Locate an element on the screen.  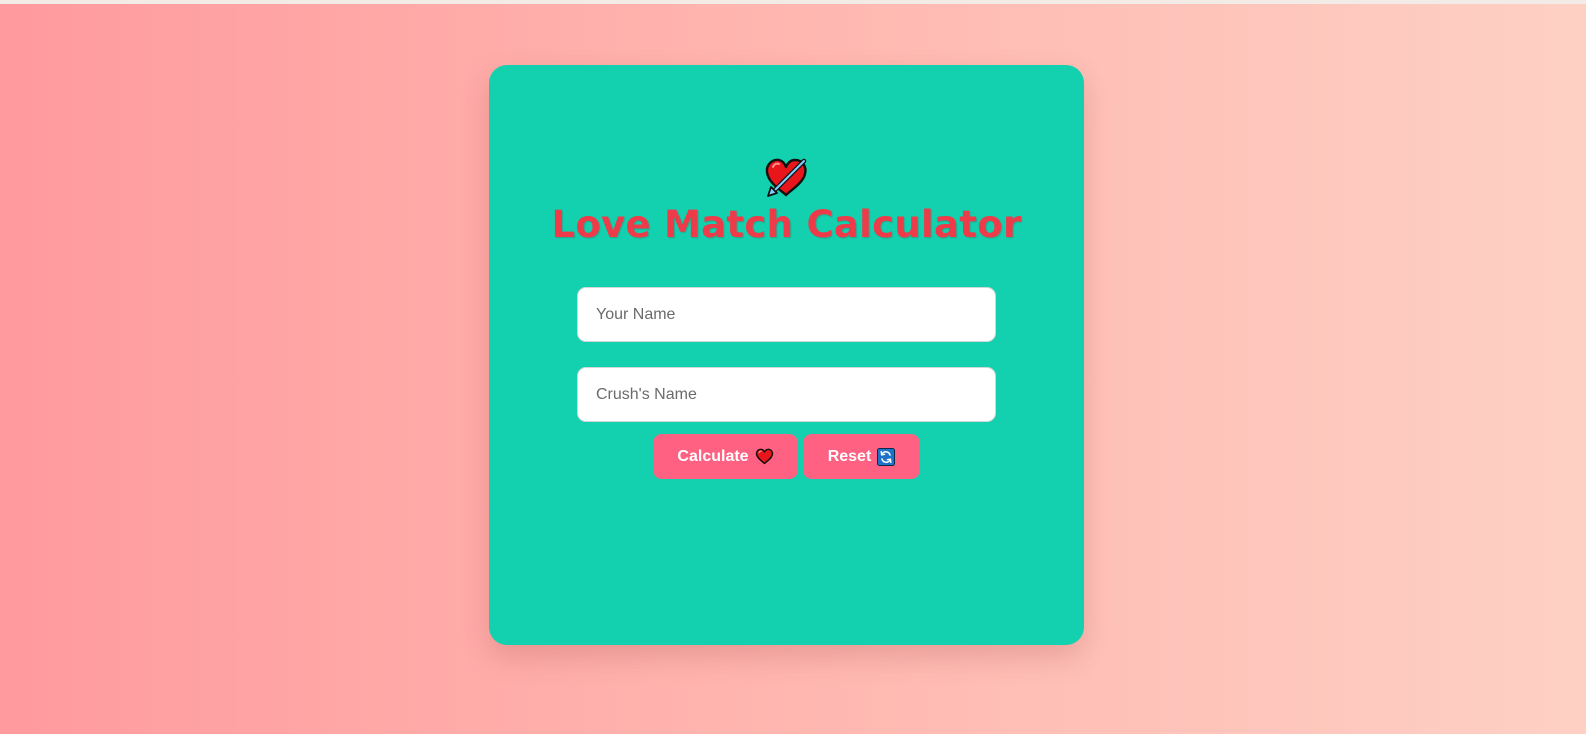
top-border-line is located at coordinates (793, 2).